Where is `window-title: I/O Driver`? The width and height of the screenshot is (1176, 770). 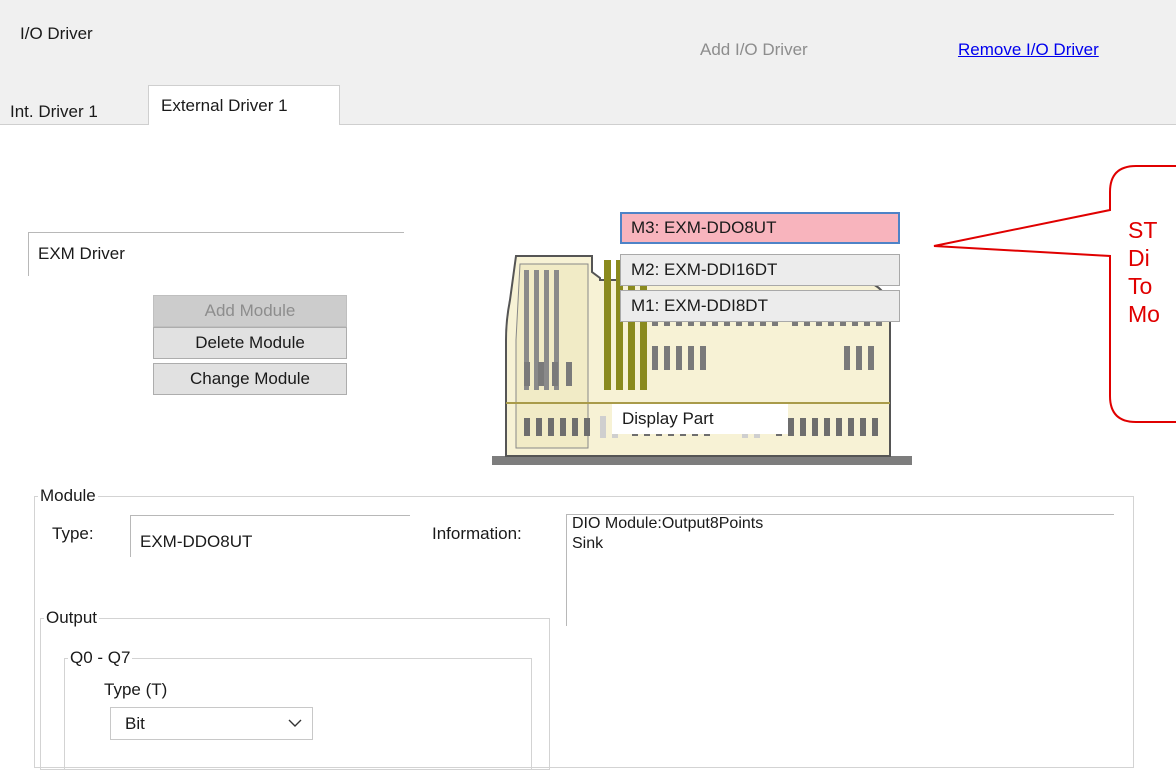 window-title: I/O Driver is located at coordinates (56, 33).